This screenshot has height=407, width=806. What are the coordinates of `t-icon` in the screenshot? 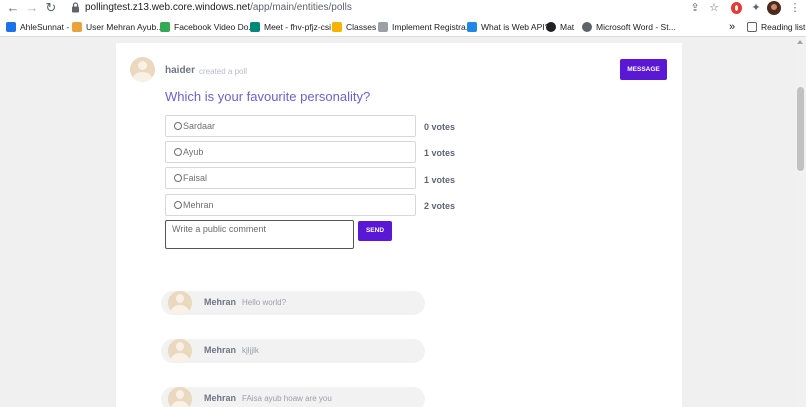 It's located at (472, 27).